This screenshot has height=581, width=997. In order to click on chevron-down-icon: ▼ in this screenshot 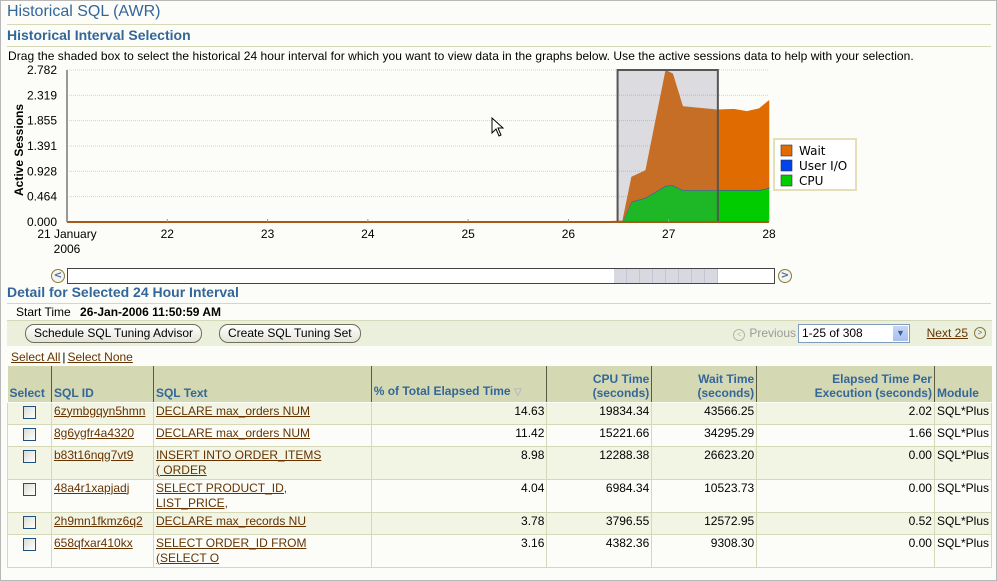, I will do `click(900, 333)`.